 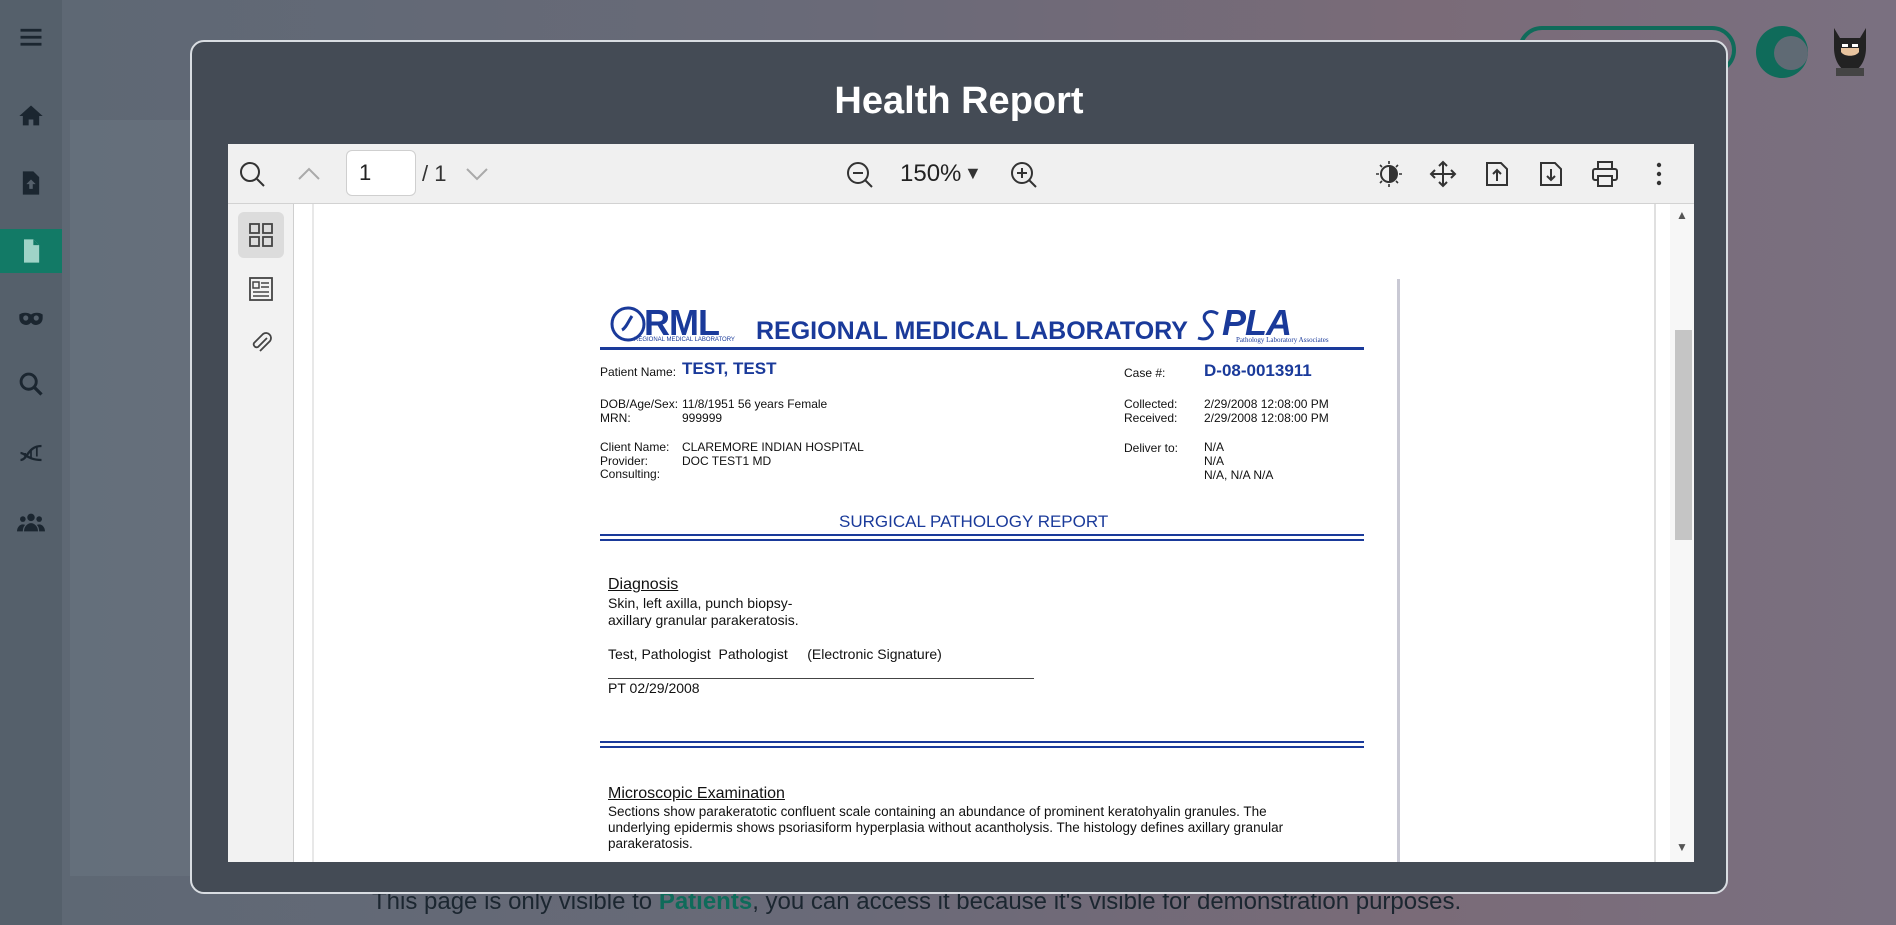 I want to click on download-icon, so click(x=1551, y=174).